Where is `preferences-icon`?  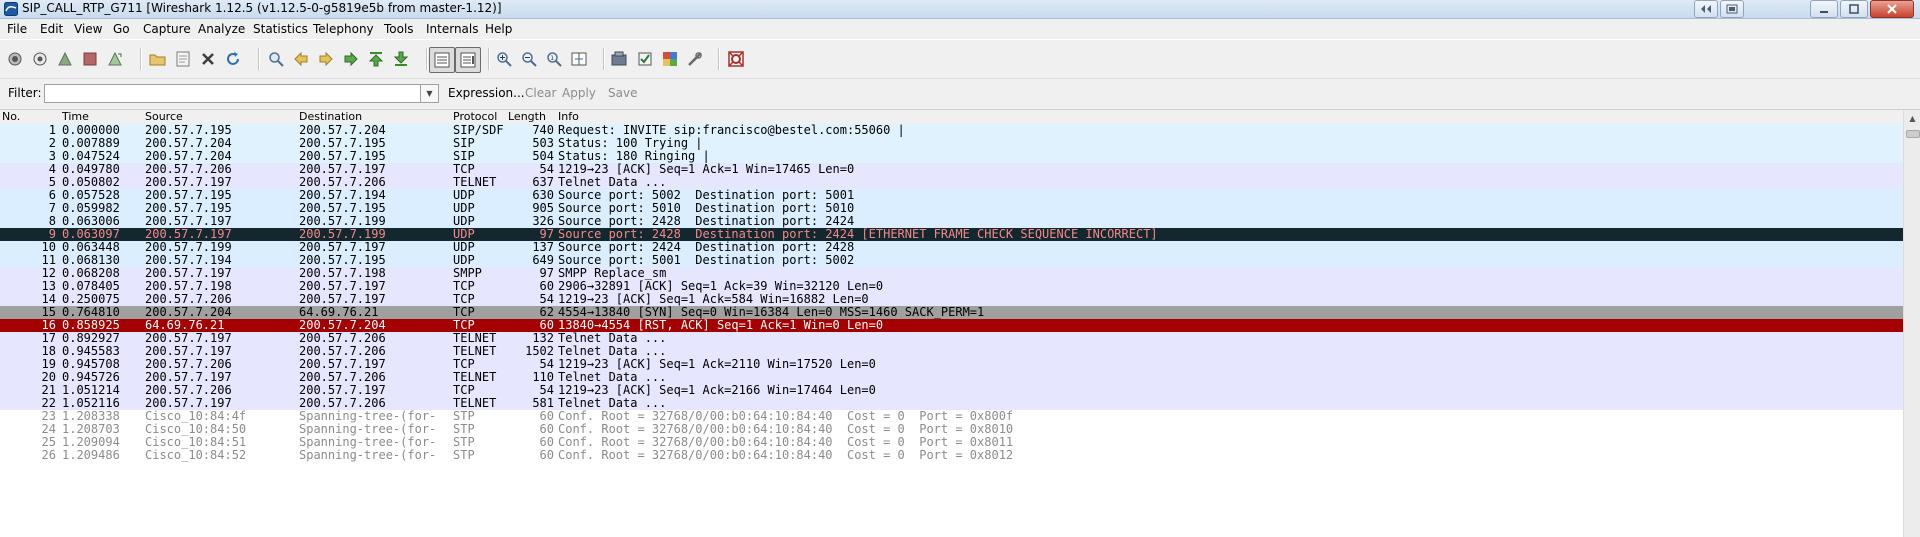 preferences-icon is located at coordinates (695, 59).